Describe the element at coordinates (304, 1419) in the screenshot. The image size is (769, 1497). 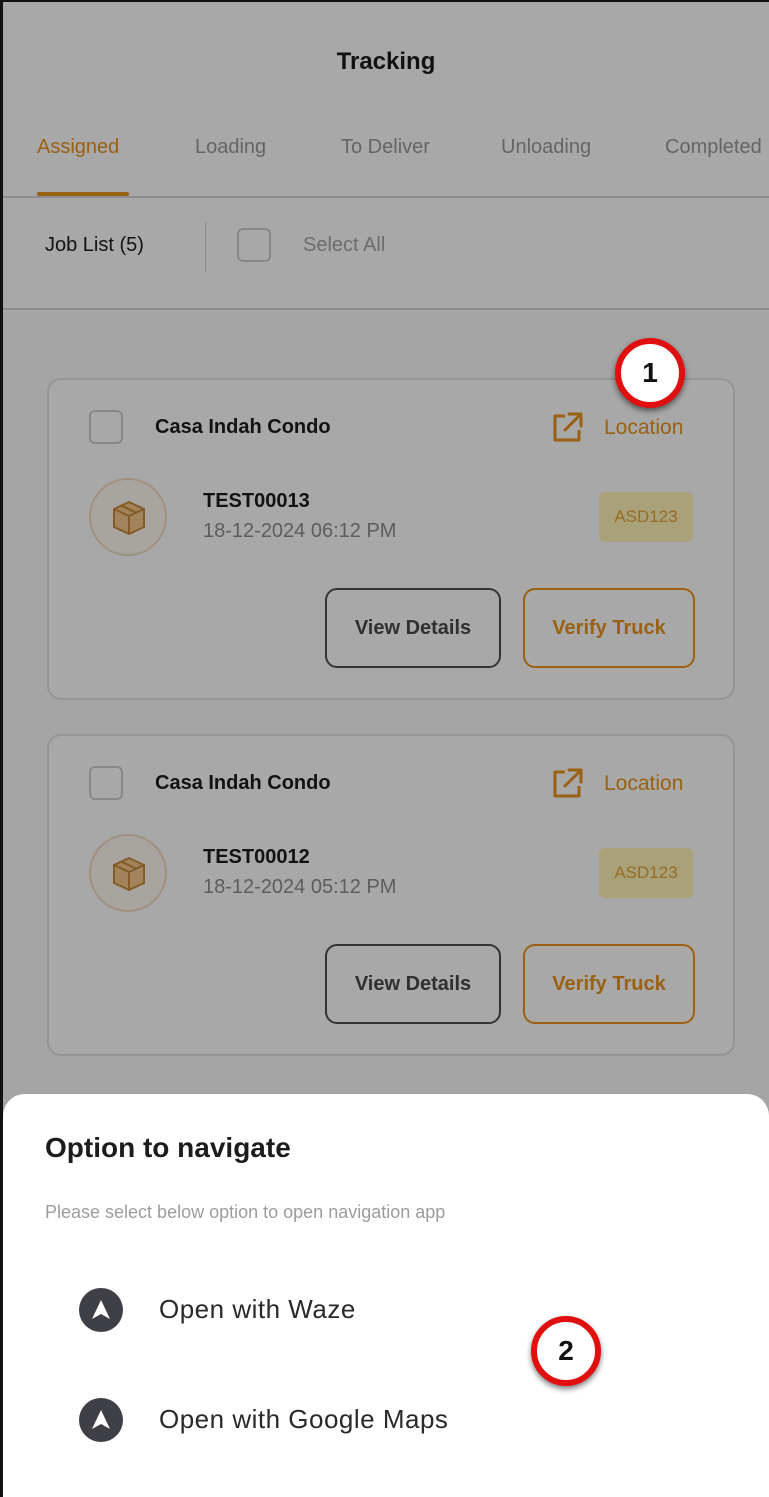
I see `option-label: Open with Google Maps` at that location.